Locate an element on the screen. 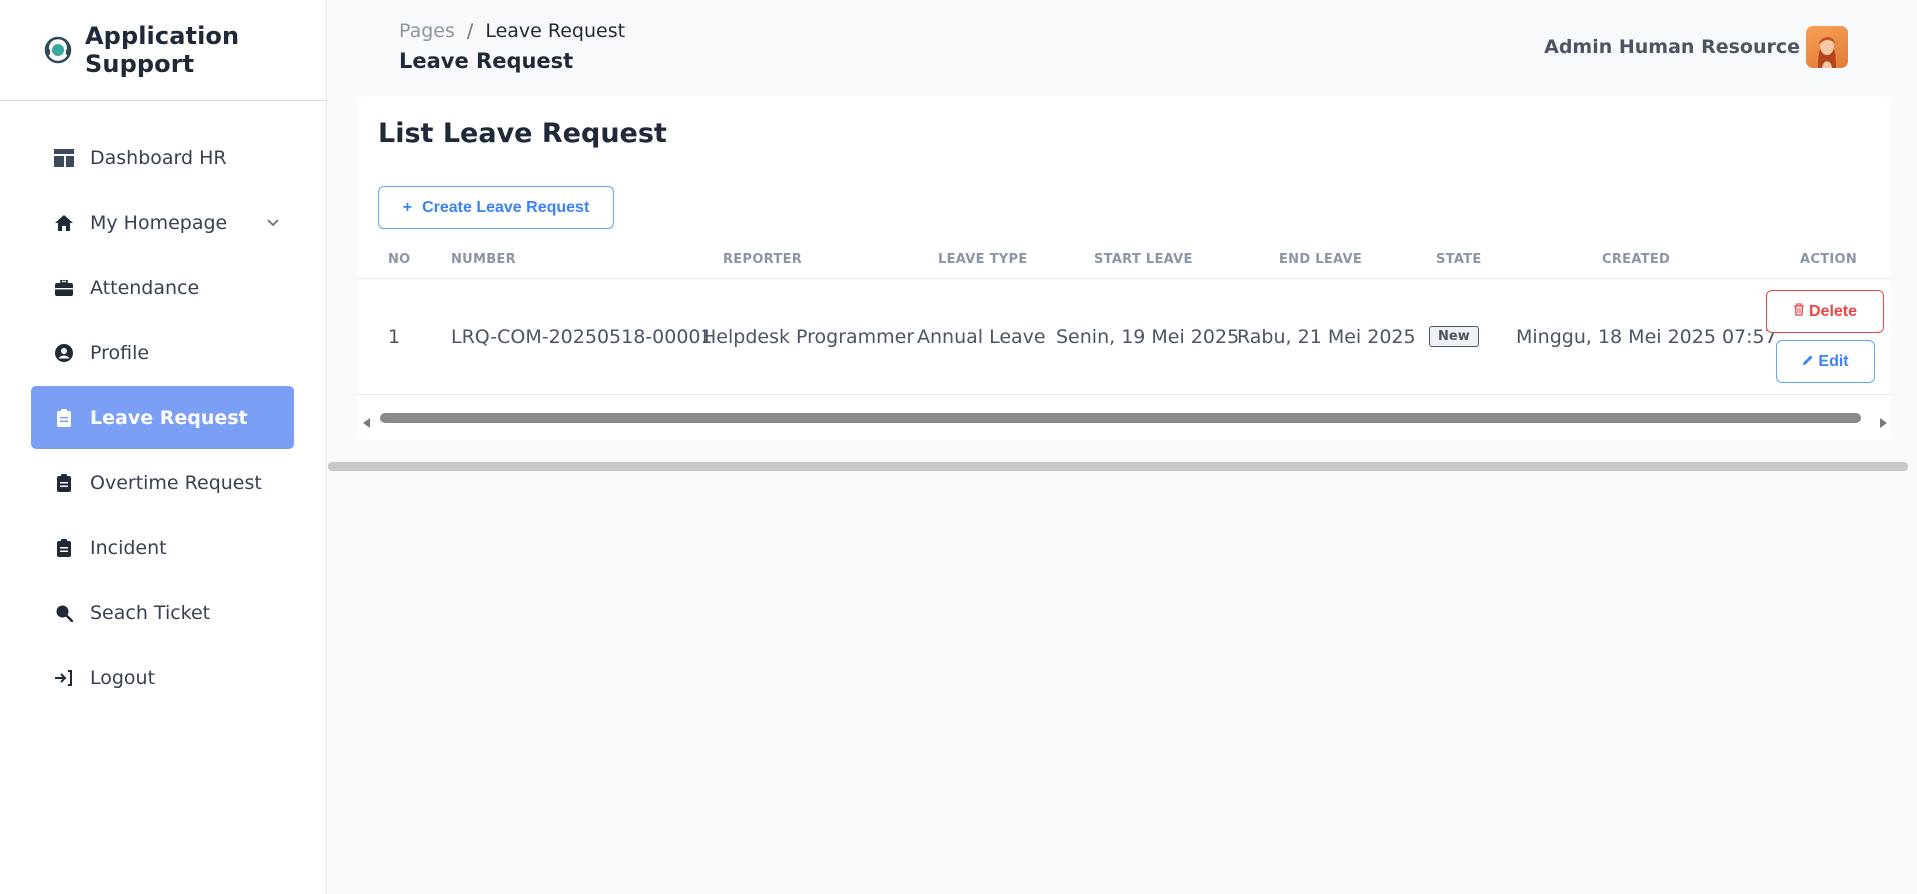  logout-icon is located at coordinates (64, 678).